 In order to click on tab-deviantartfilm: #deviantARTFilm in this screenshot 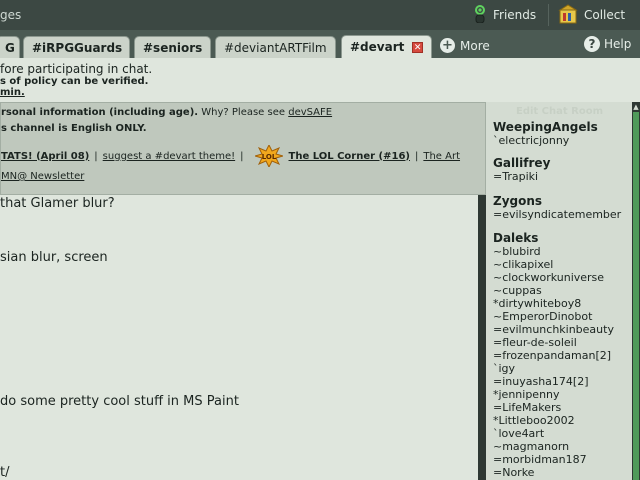, I will do `click(275, 47)`.